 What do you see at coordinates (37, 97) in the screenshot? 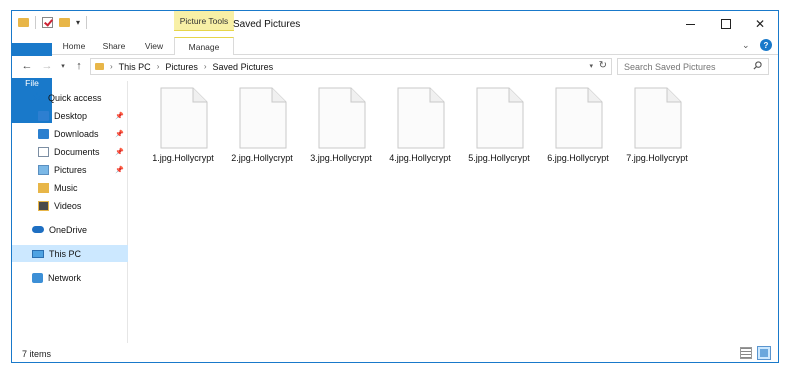
I see `star-icon: ★` at bounding box center [37, 97].